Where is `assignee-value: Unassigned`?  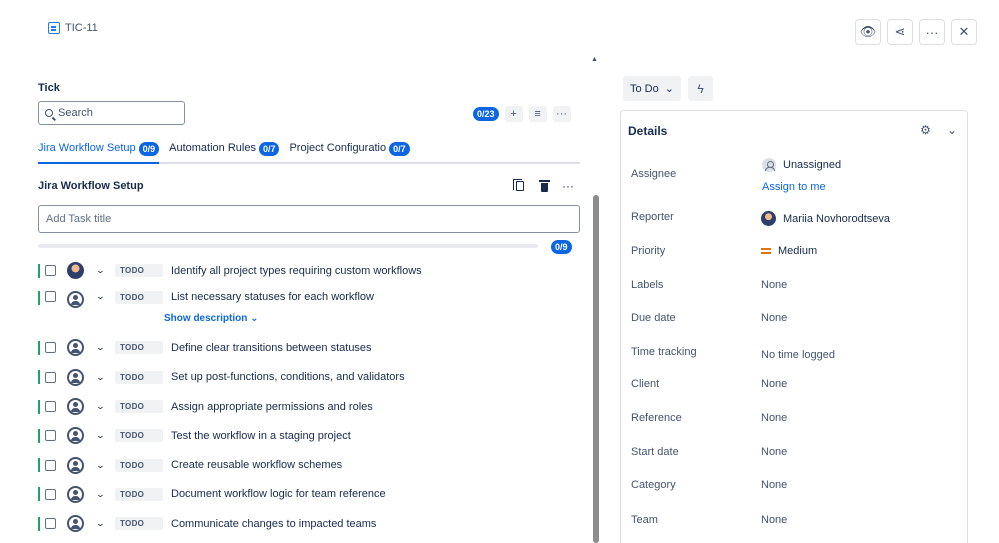
assignee-value: Unassigned is located at coordinates (801, 165).